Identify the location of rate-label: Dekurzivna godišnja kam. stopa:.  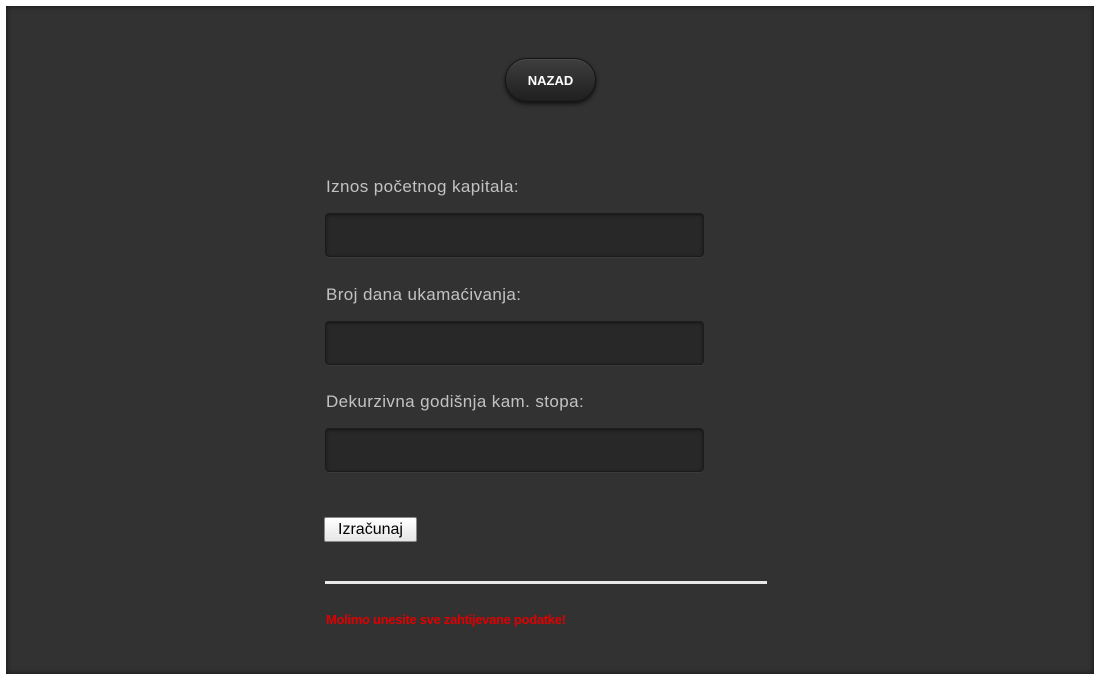
(455, 401).